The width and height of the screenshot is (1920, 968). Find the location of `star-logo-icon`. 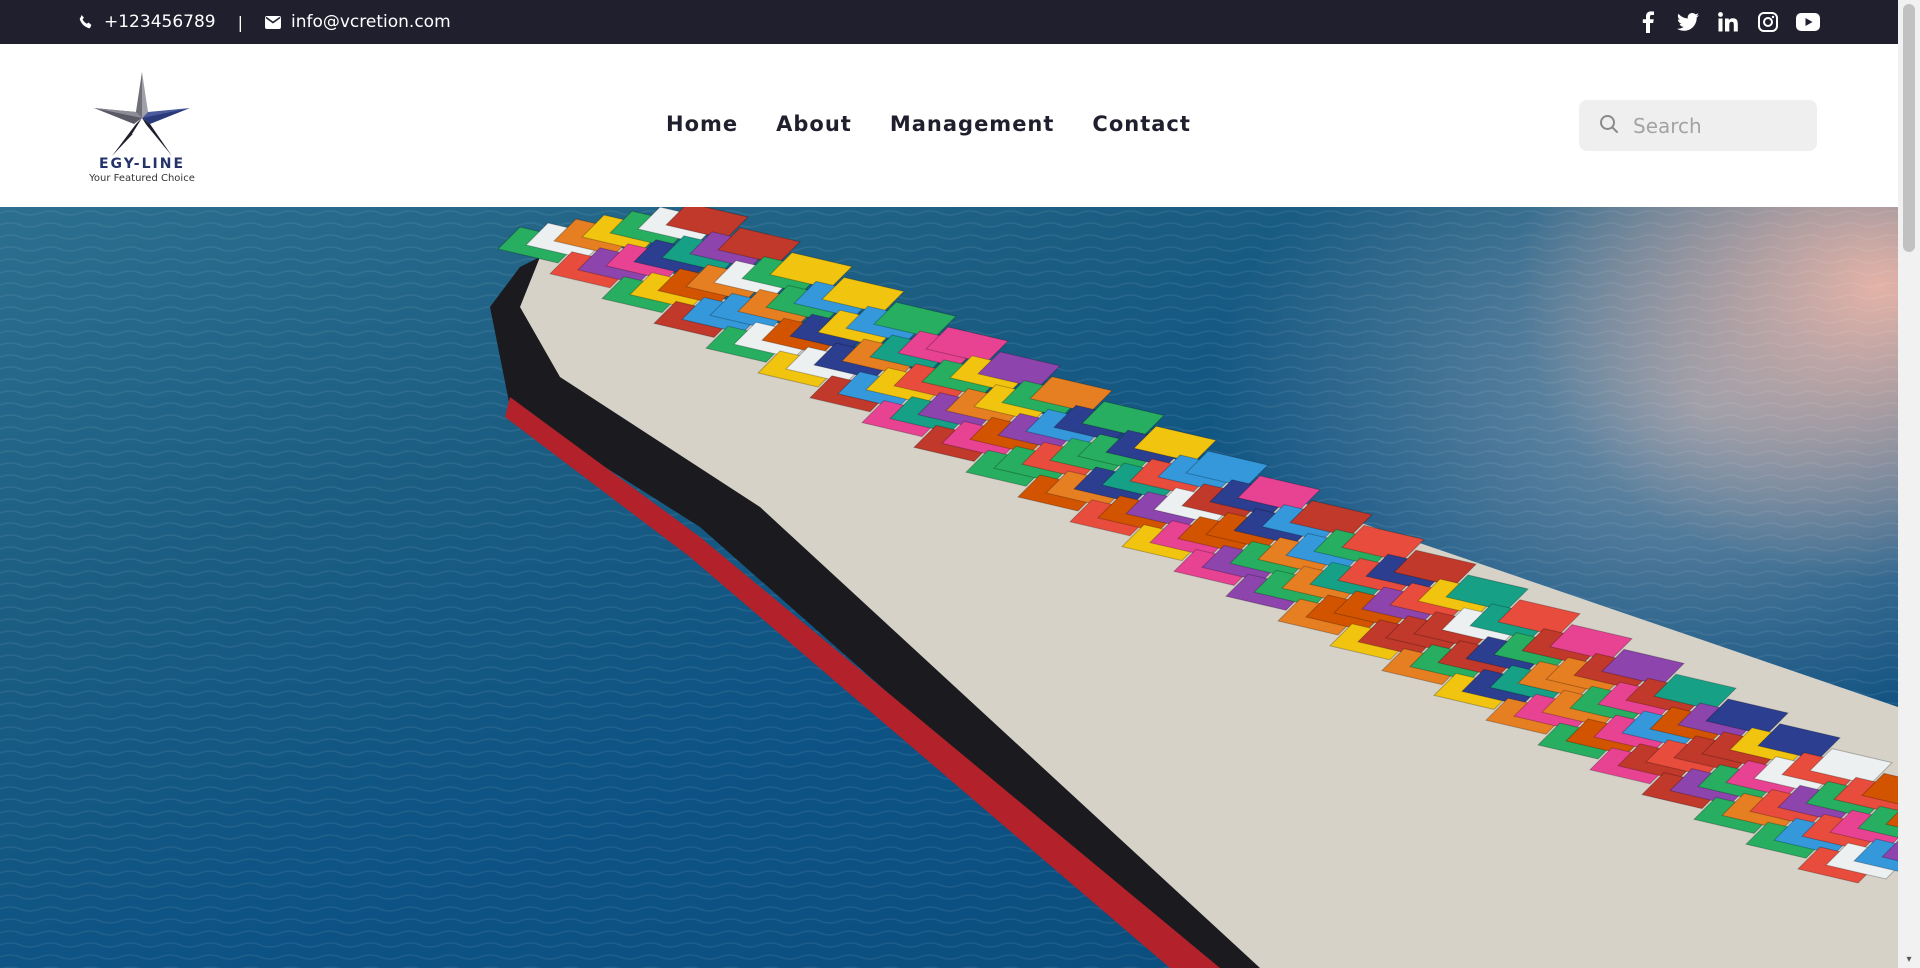

star-logo-icon is located at coordinates (142, 114).